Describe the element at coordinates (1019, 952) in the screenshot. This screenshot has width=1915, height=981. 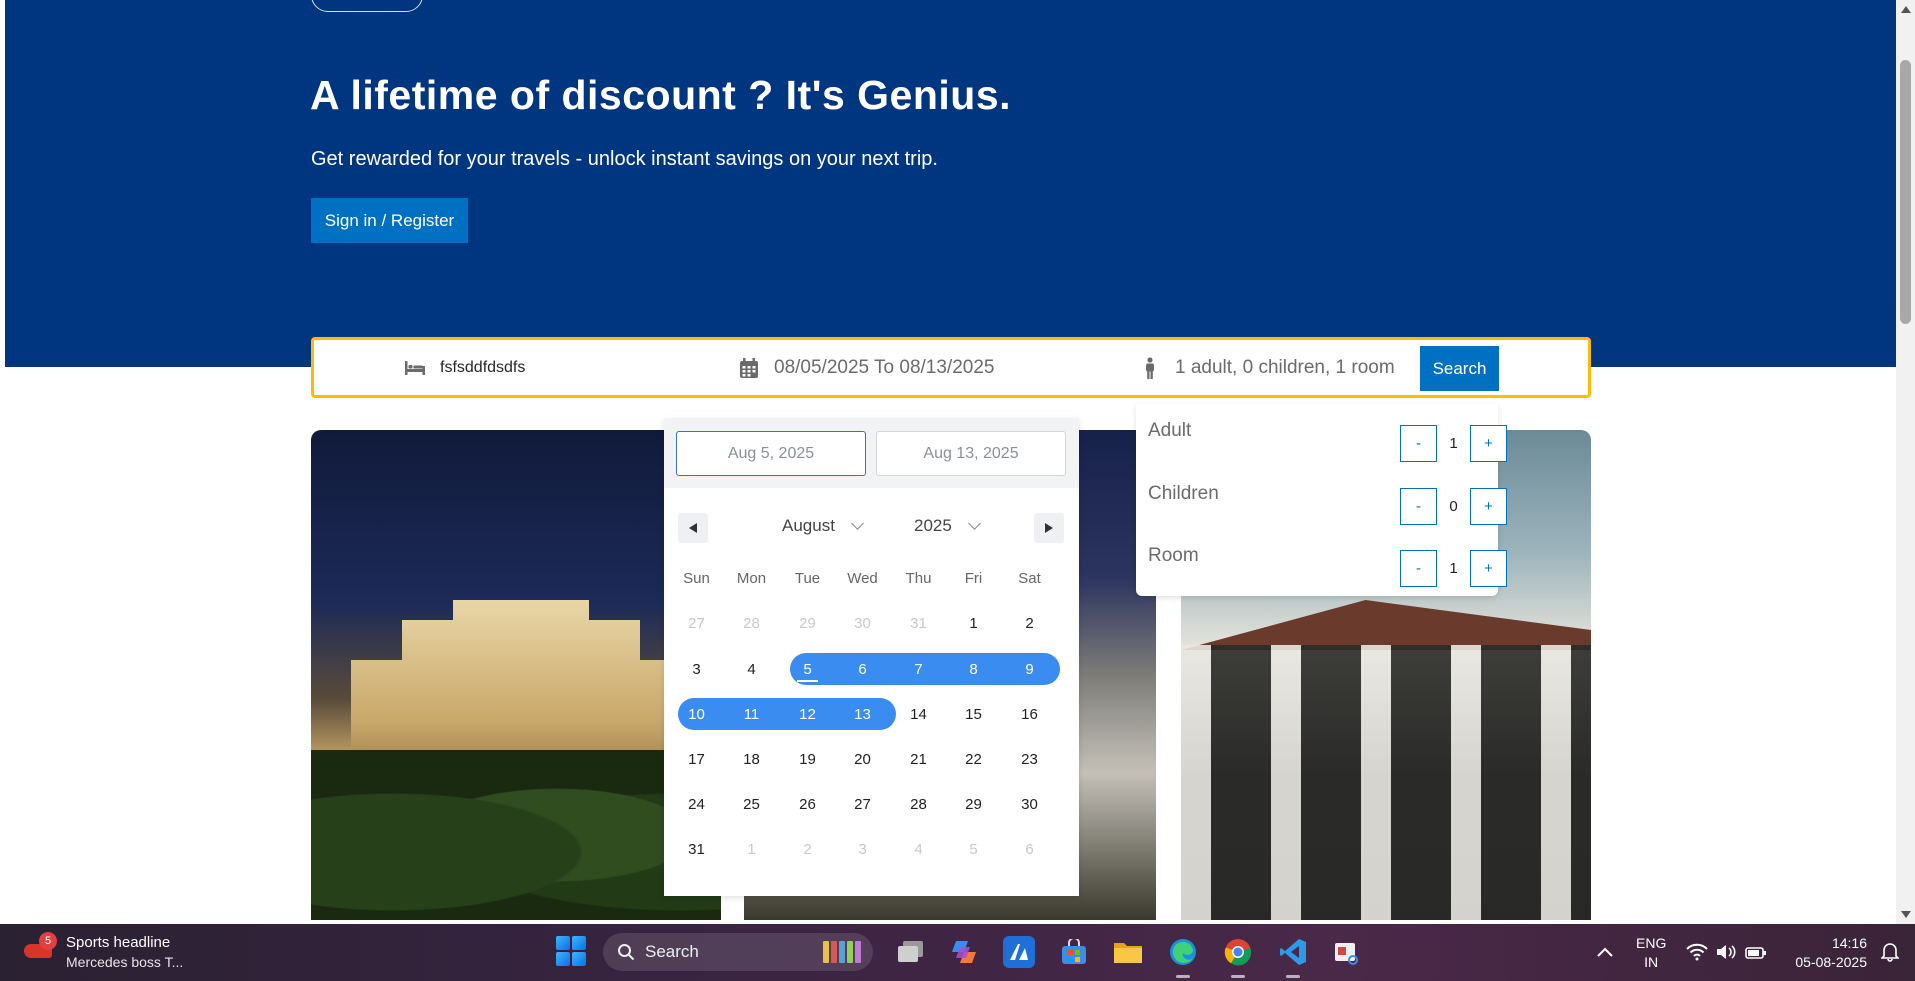
I see `azure-app-icon` at that location.